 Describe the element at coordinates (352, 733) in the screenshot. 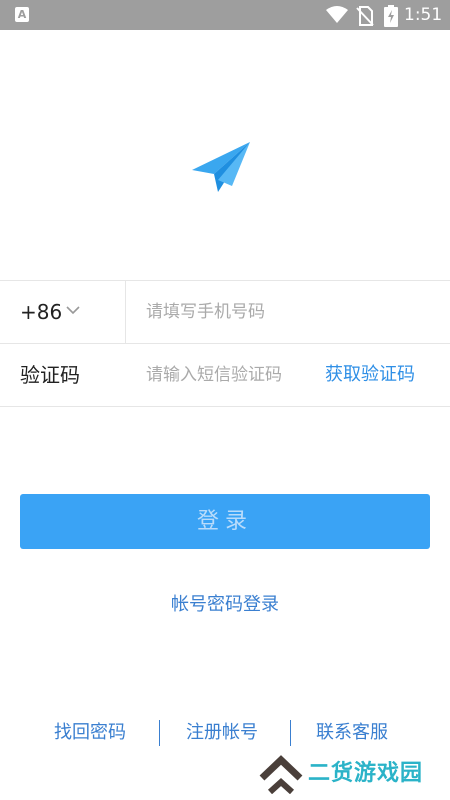

I see `contact-service-link: 联系客服` at that location.